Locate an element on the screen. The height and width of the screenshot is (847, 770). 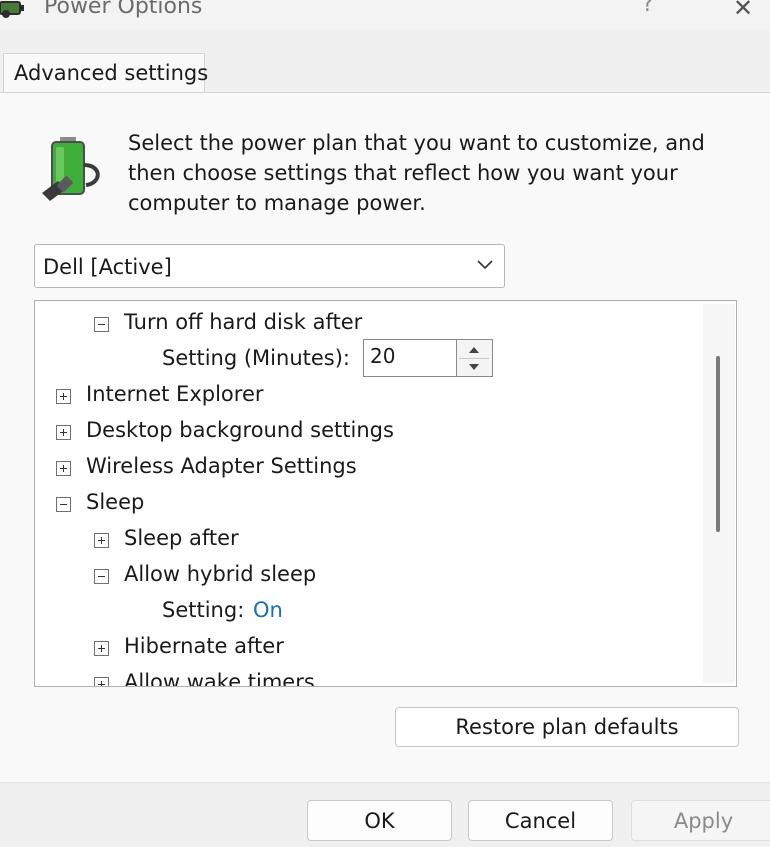
tree-item-sleep-after: Sleep after is located at coordinates (365, 538).